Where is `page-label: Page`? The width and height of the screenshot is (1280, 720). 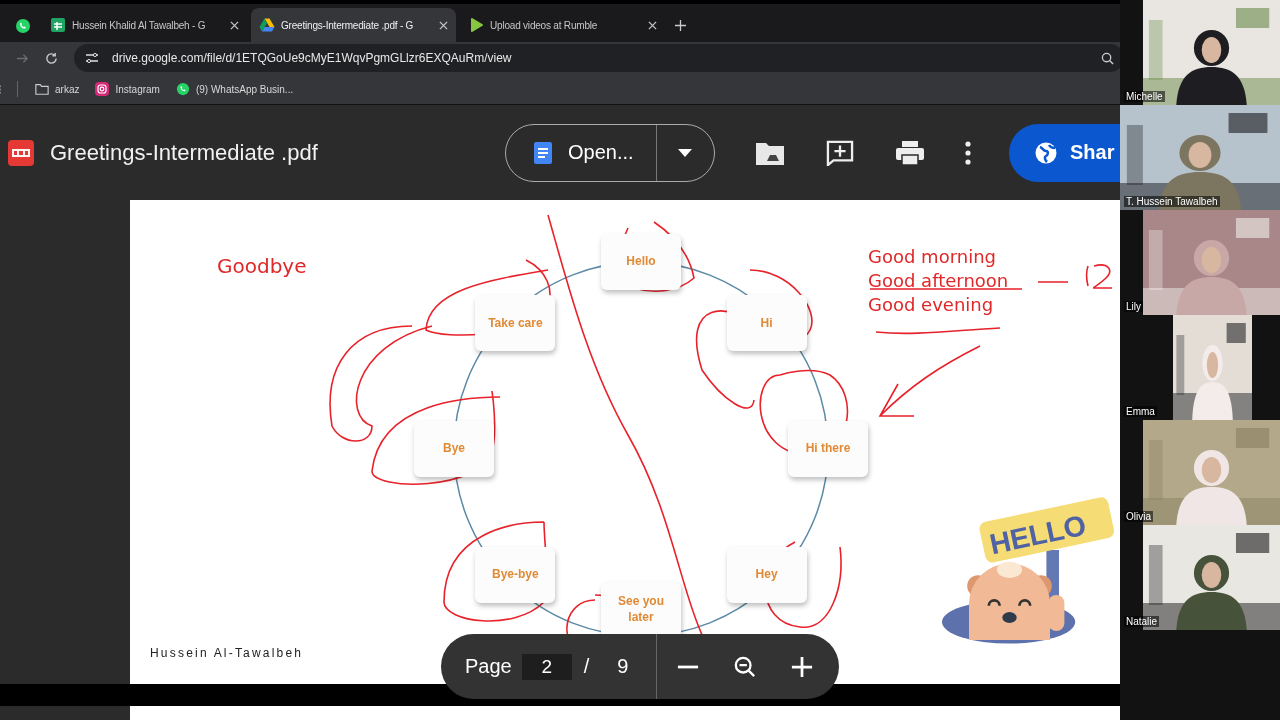 page-label: Page is located at coordinates (488, 666).